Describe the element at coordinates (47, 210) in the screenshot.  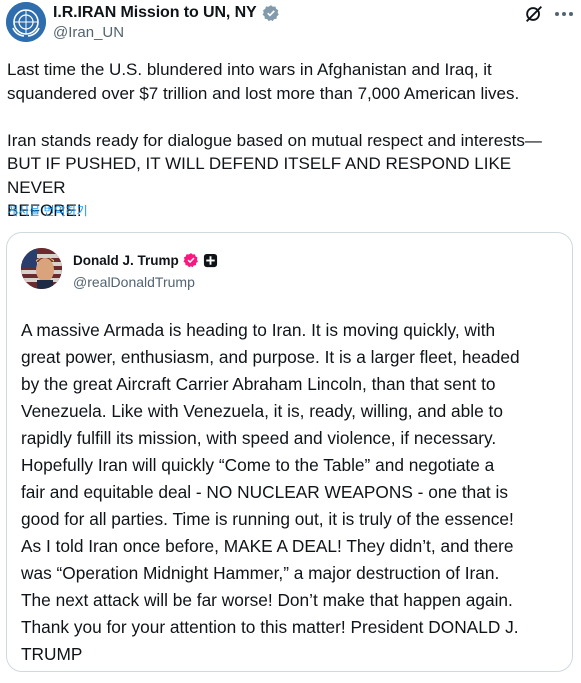
I see `translate-post-link: 게시물 번역하기` at that location.